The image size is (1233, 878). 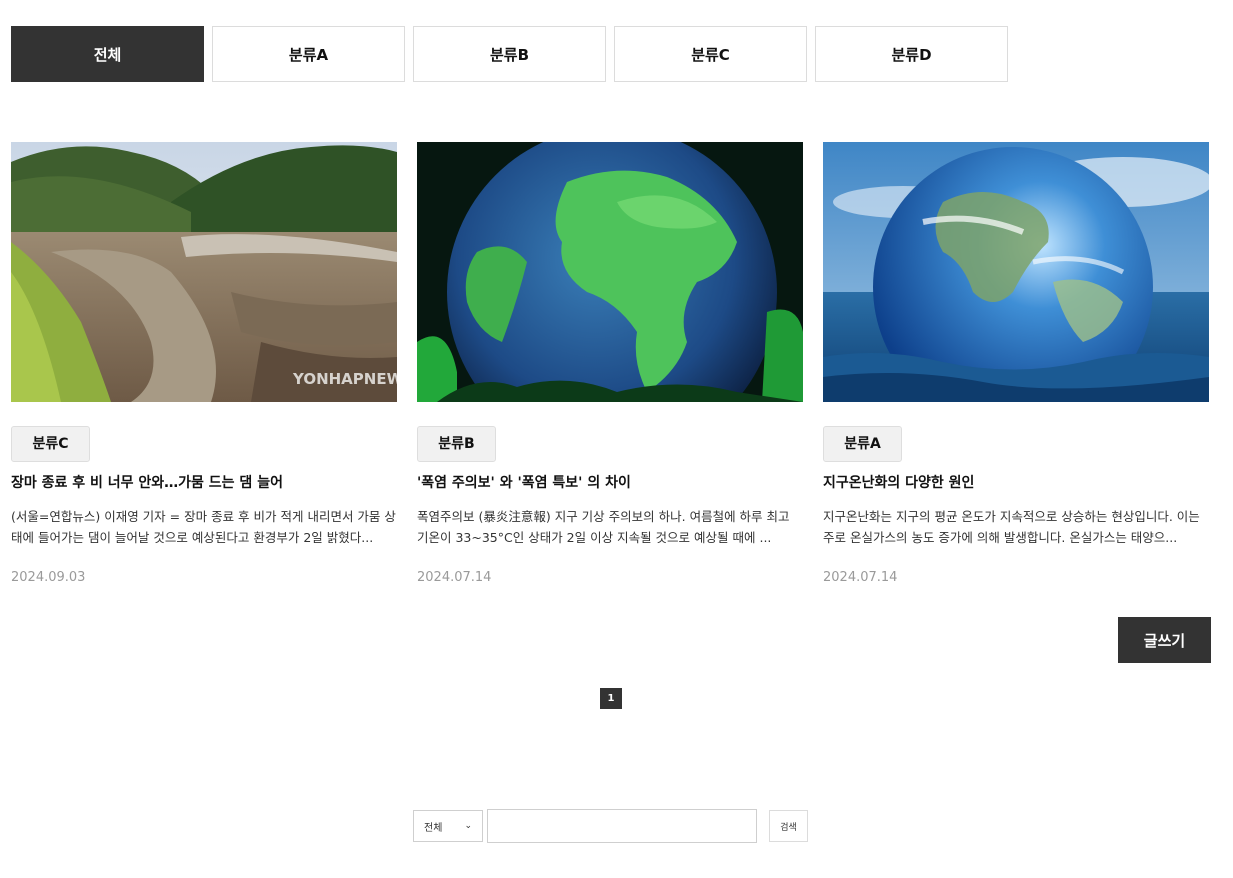 What do you see at coordinates (788, 826) in the screenshot?
I see `search-button: 검색` at bounding box center [788, 826].